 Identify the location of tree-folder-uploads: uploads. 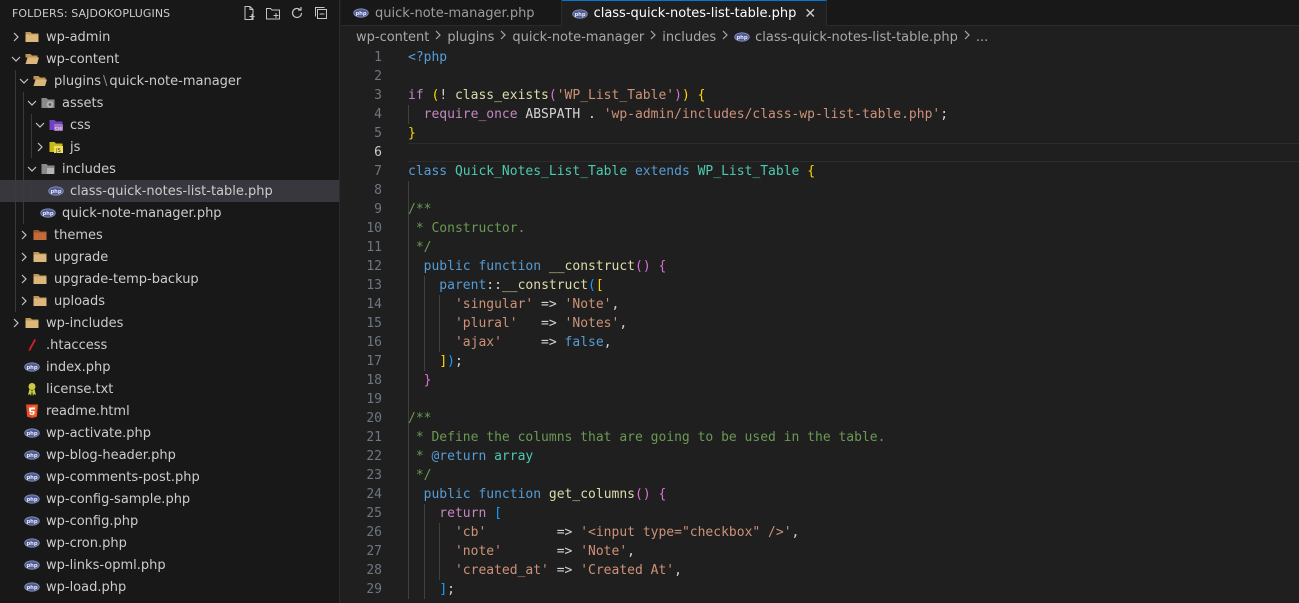
(169, 301).